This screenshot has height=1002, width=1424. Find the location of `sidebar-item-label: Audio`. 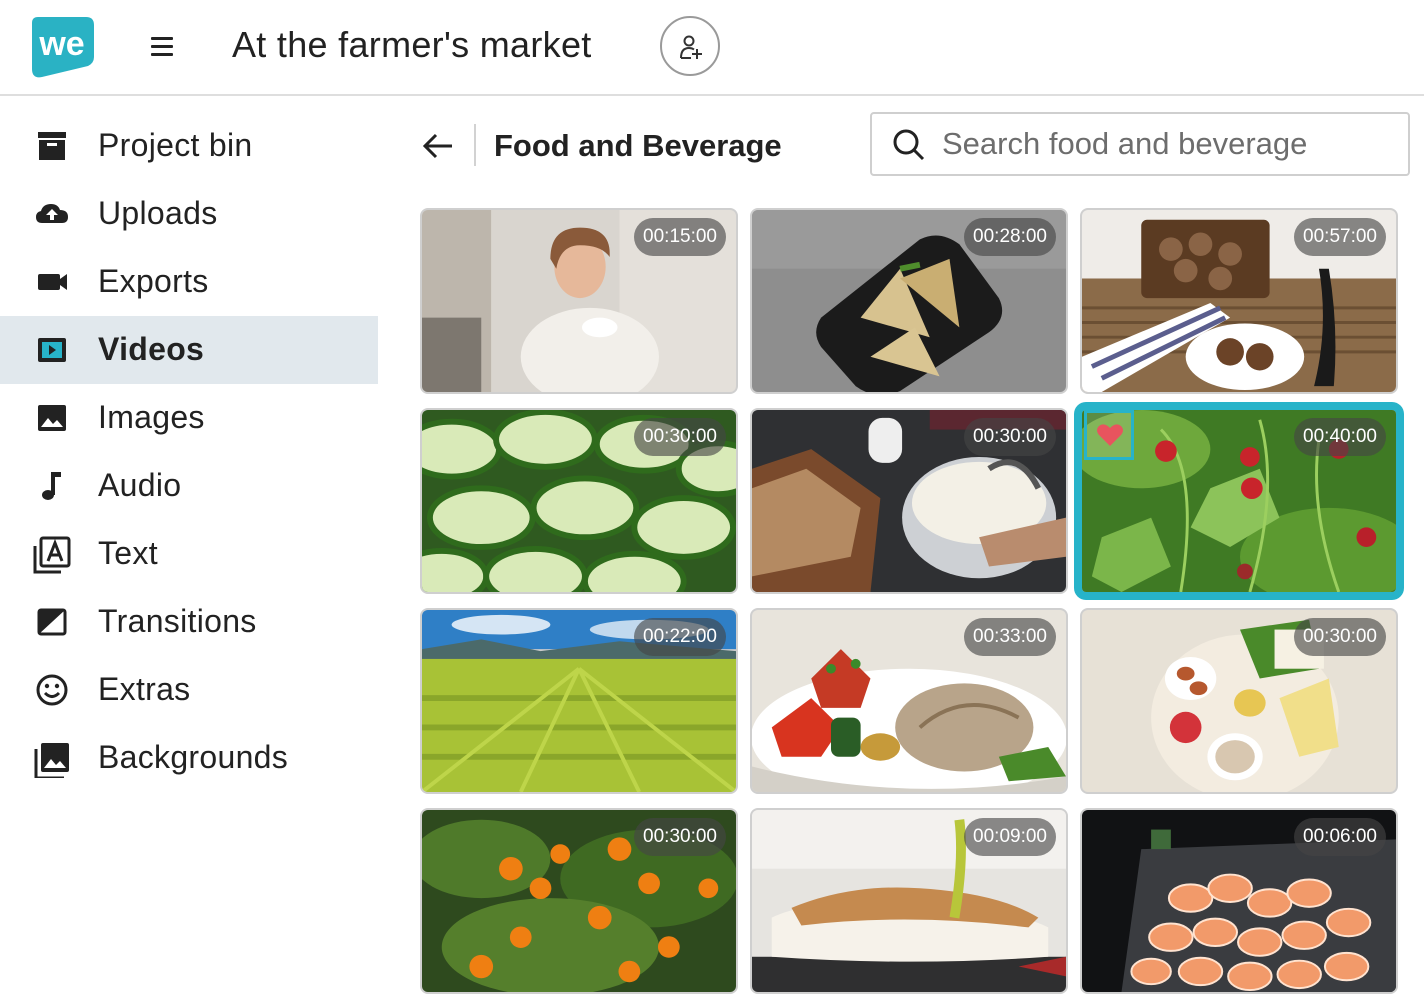

sidebar-item-label: Audio is located at coordinates (140, 485).